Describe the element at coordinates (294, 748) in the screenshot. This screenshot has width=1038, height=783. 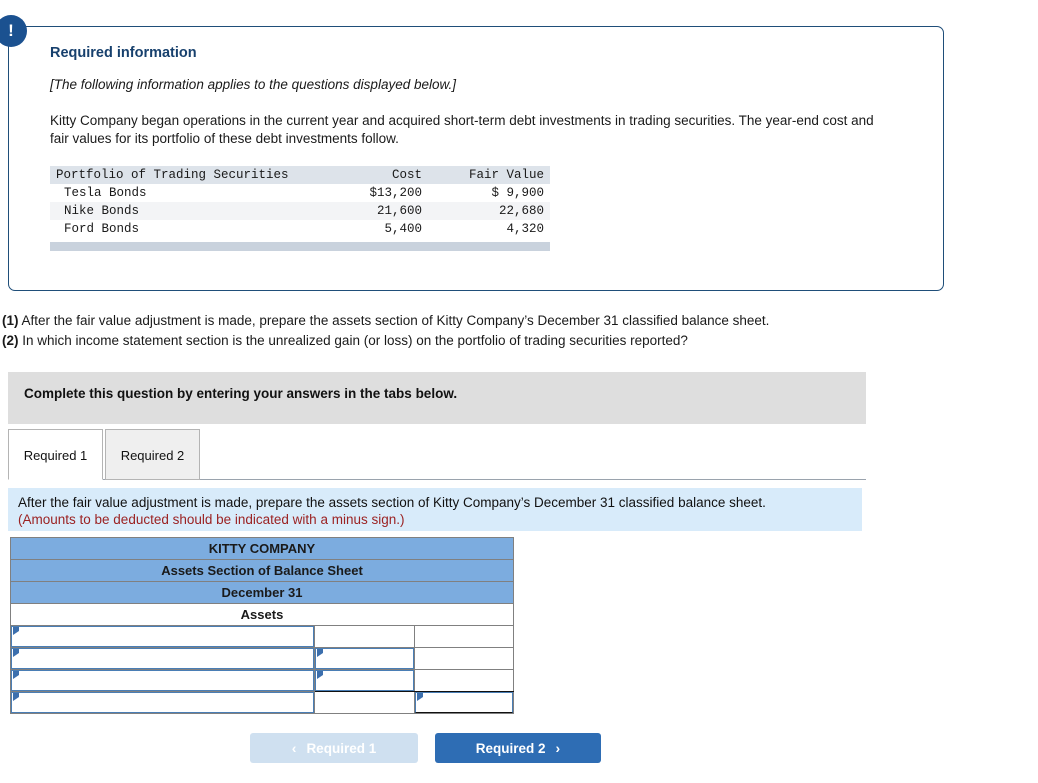
I see `chevron-left-icon: ‹` at that location.